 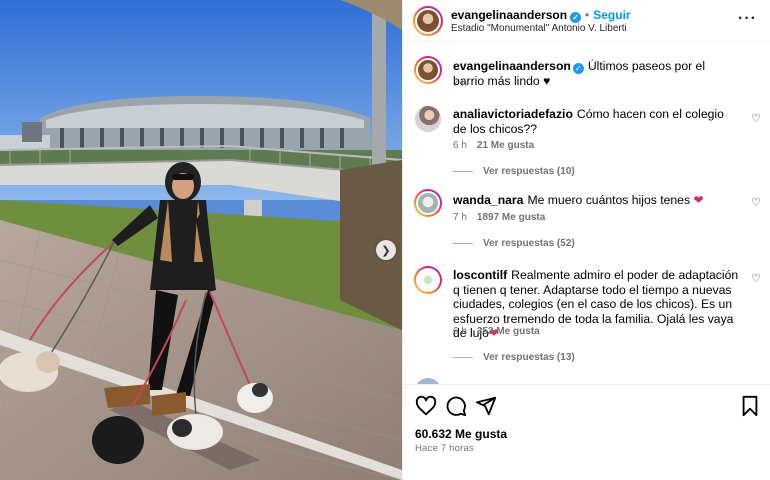 I want to click on next-photo-button: ❯, so click(x=386, y=250).